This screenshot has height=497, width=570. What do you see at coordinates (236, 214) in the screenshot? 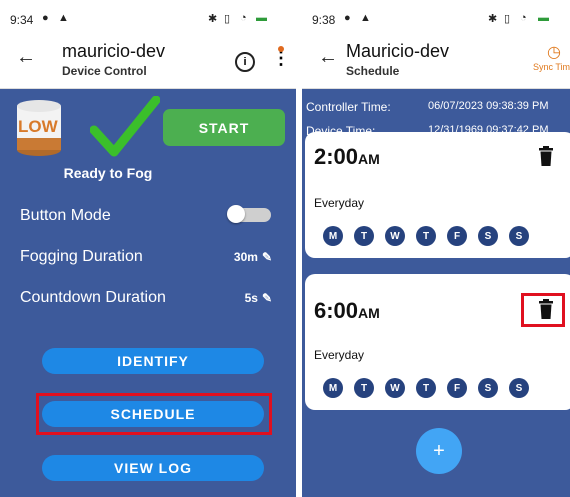
I see `toggle-knob` at bounding box center [236, 214].